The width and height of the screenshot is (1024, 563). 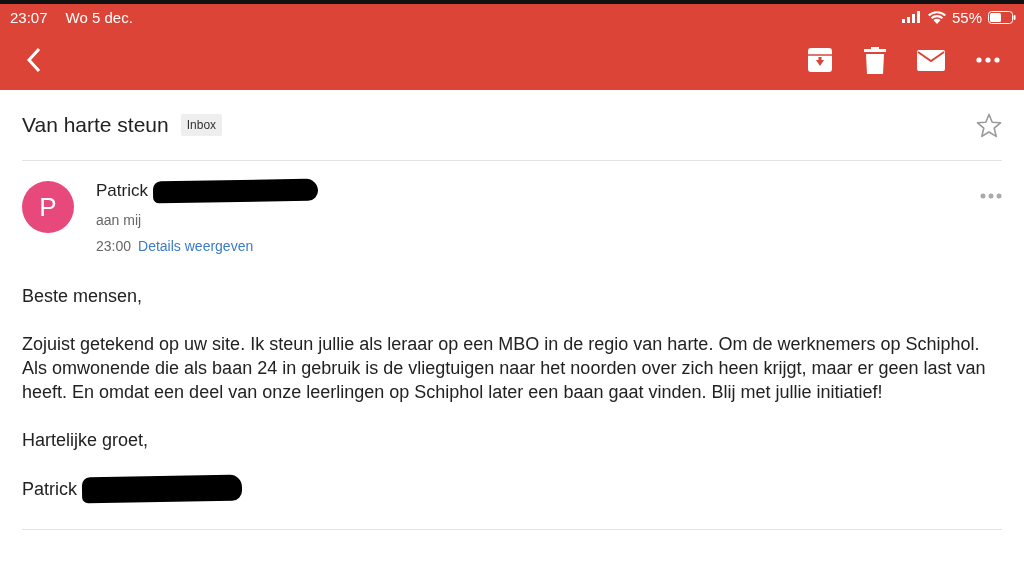 I want to click on sent-time: 23:00, so click(x=114, y=246).